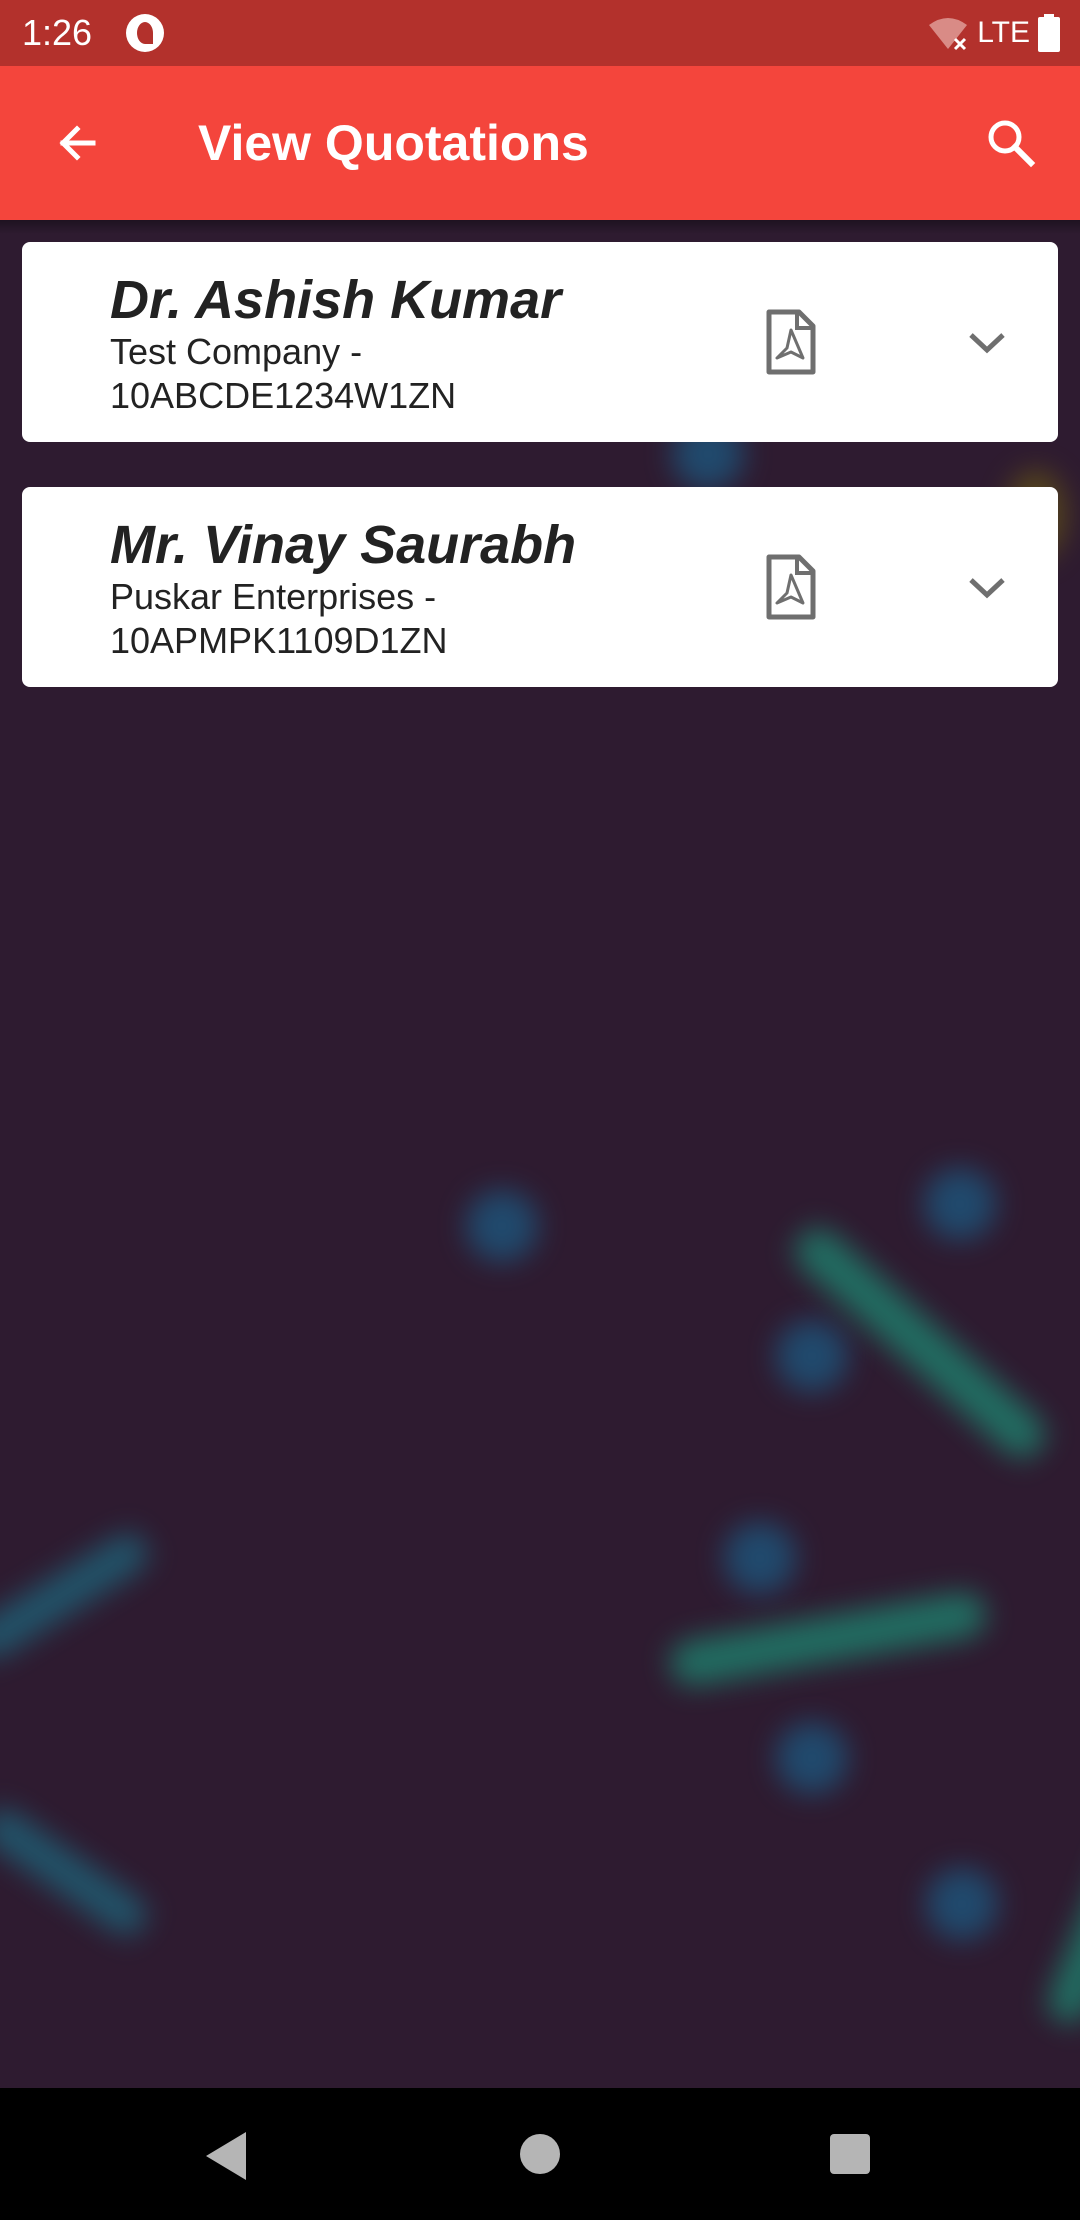 The height and width of the screenshot is (2220, 1080). I want to click on company-details: Puskar Enterprises - 10APMPK1109D1ZN, so click(279, 619).